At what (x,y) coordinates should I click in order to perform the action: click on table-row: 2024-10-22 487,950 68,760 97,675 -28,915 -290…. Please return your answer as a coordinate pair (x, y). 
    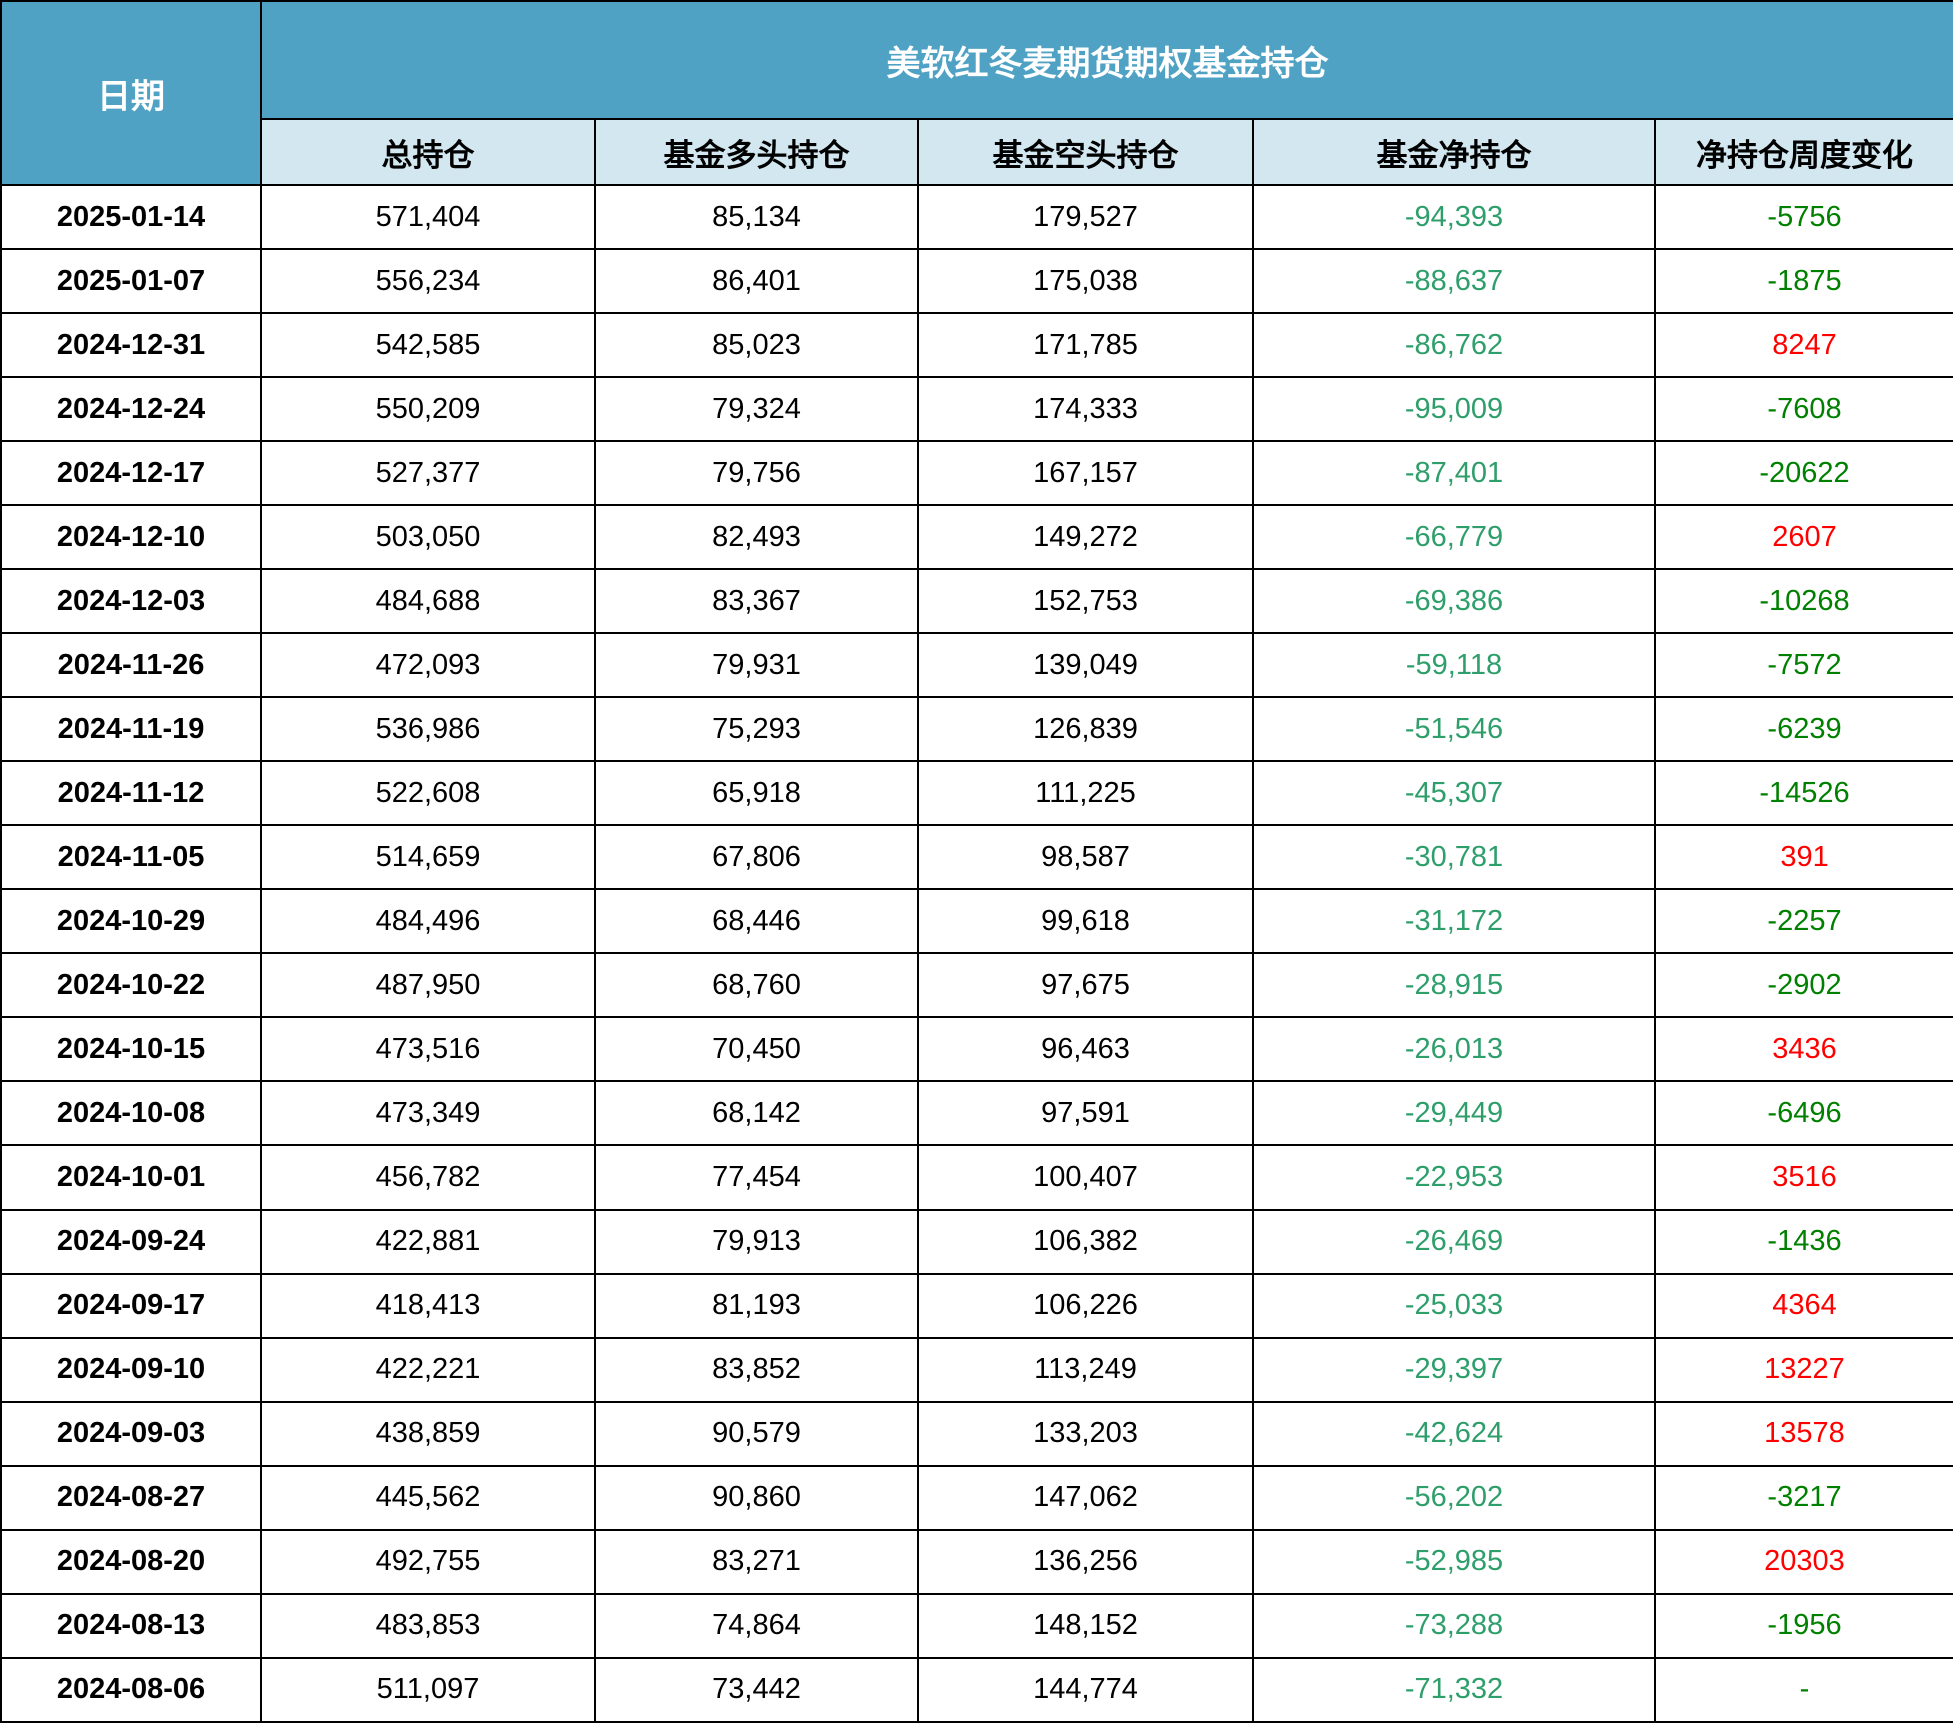
    Looking at the image, I should click on (976, 985).